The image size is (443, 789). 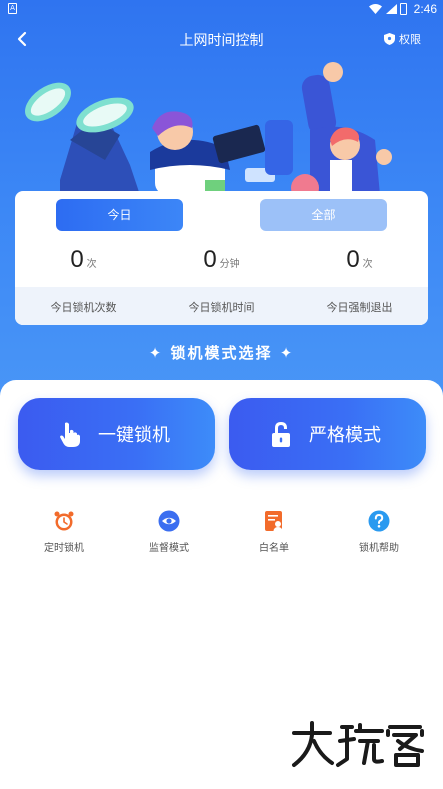 I want to click on tool-label: 白名单, so click(x=274, y=548).